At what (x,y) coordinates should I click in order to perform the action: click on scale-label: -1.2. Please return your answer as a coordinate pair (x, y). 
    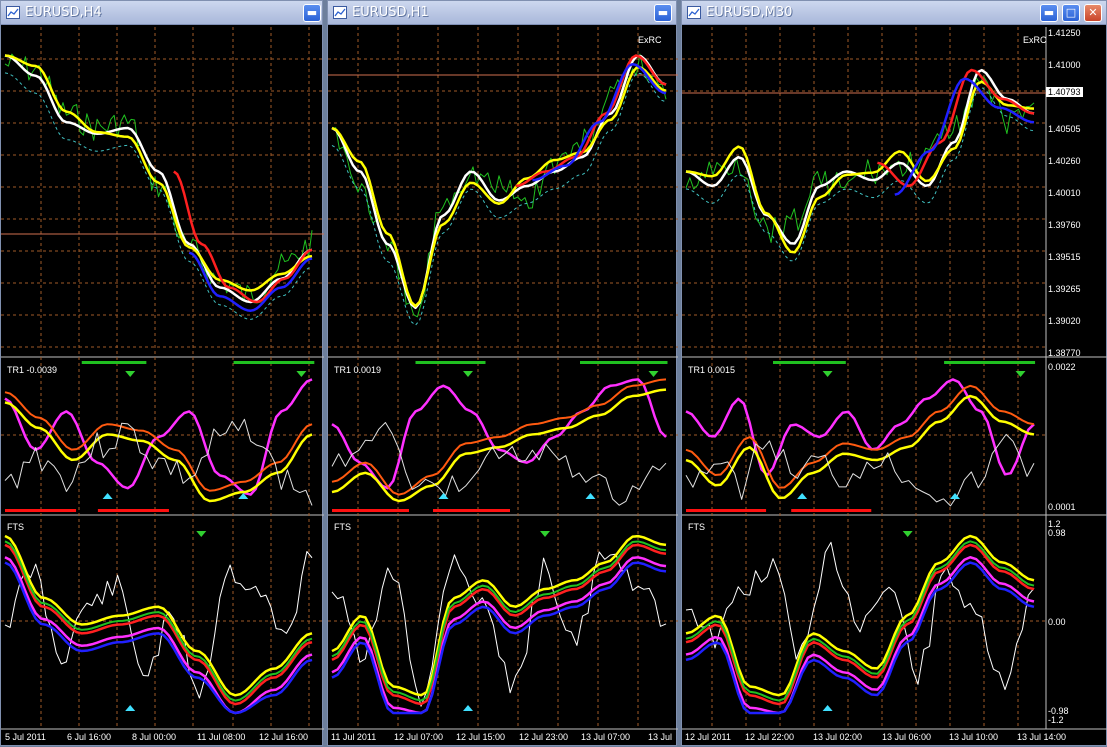
    Looking at the image, I should click on (1056, 720).